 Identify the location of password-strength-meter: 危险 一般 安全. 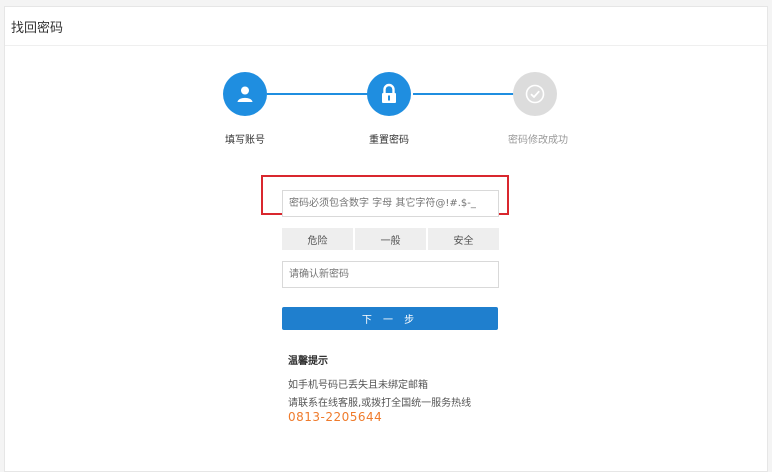
(390, 239).